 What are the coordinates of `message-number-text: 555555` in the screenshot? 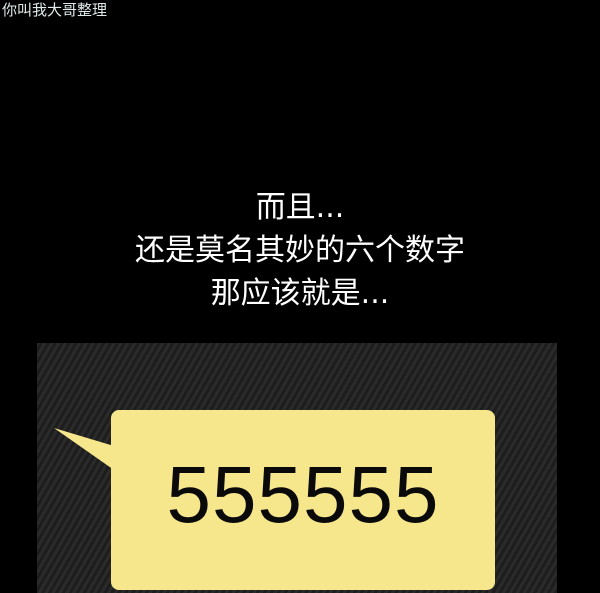 It's located at (303, 494).